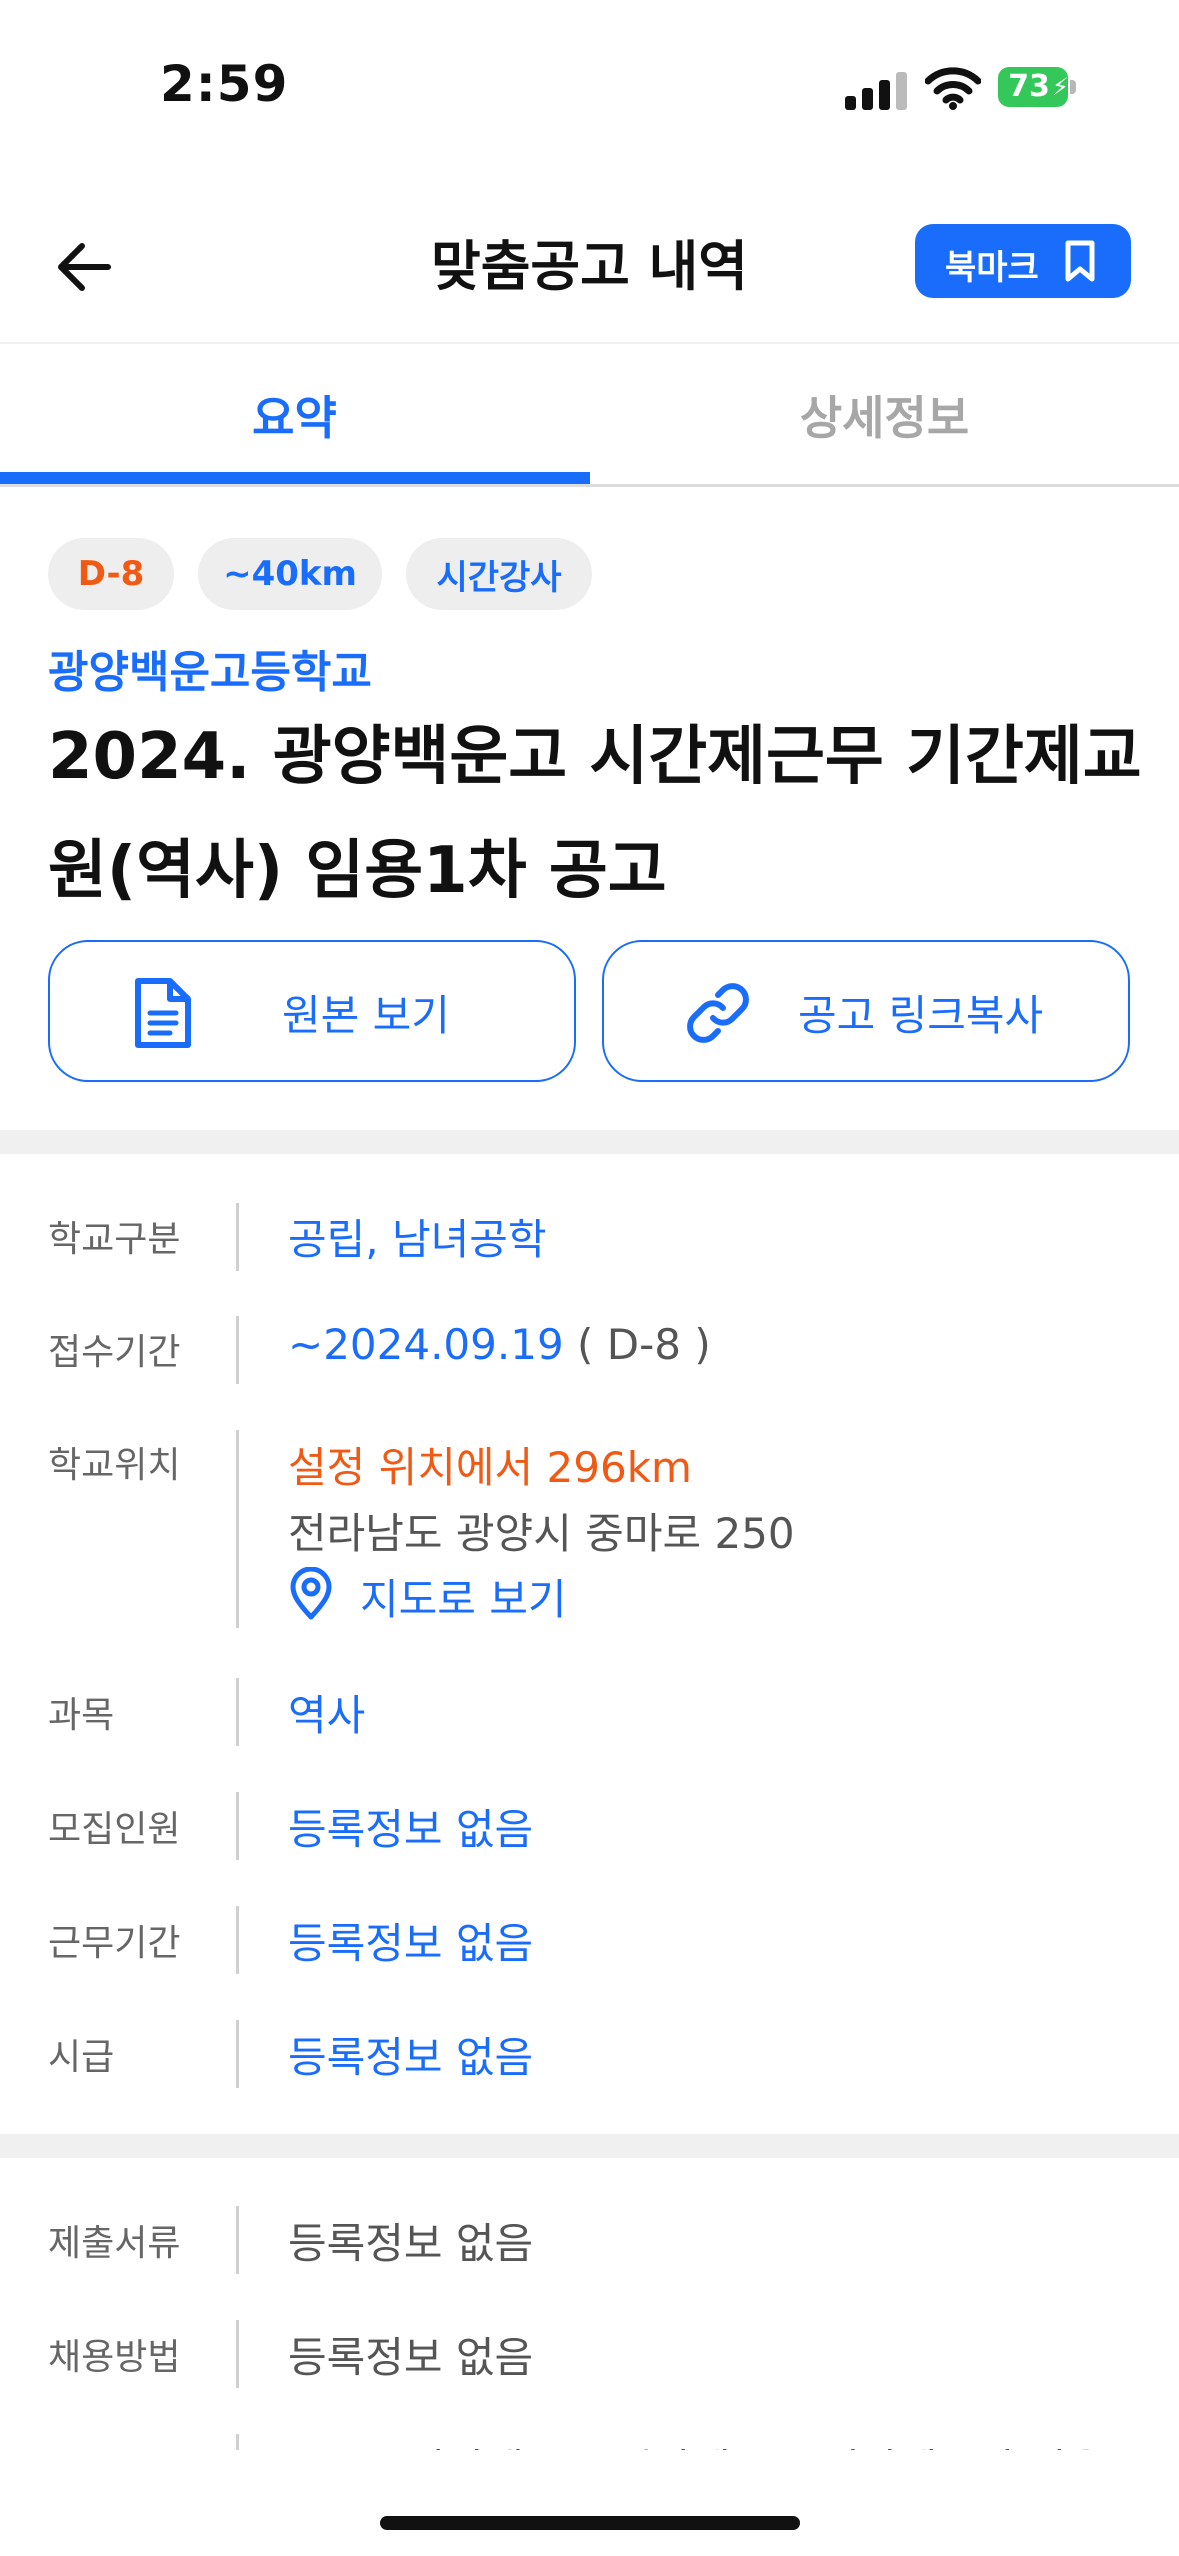 The height and width of the screenshot is (2556, 1179). I want to click on period-dday: ( D-8 ), so click(637, 1344).